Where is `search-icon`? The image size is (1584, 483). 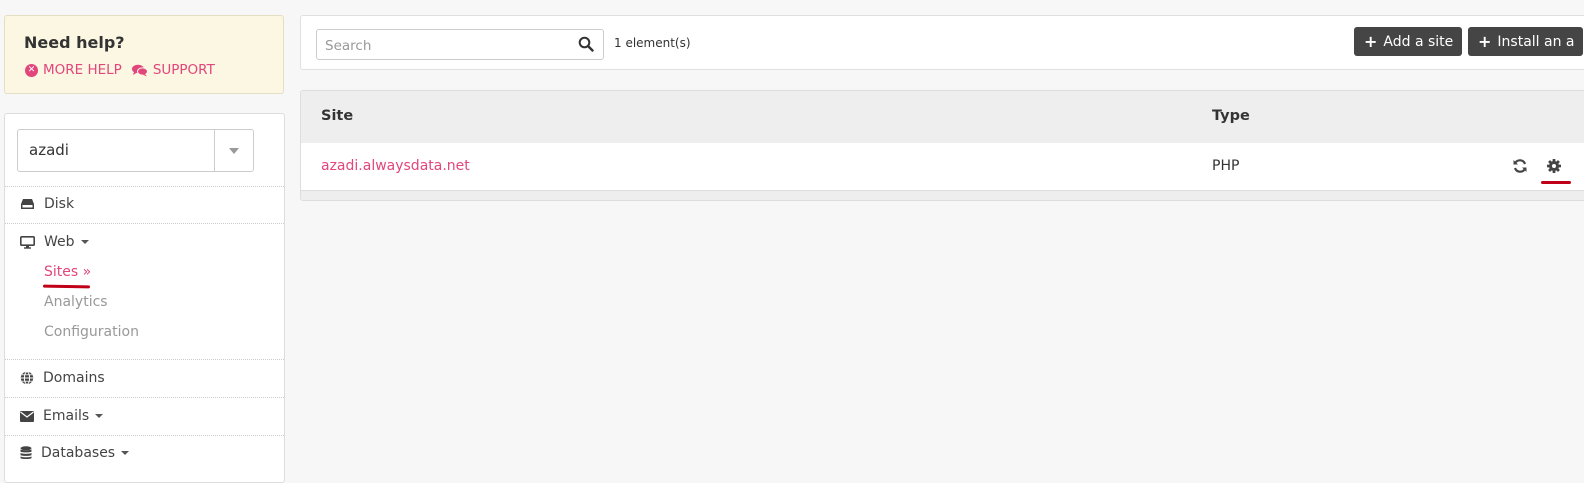 search-icon is located at coordinates (586, 44).